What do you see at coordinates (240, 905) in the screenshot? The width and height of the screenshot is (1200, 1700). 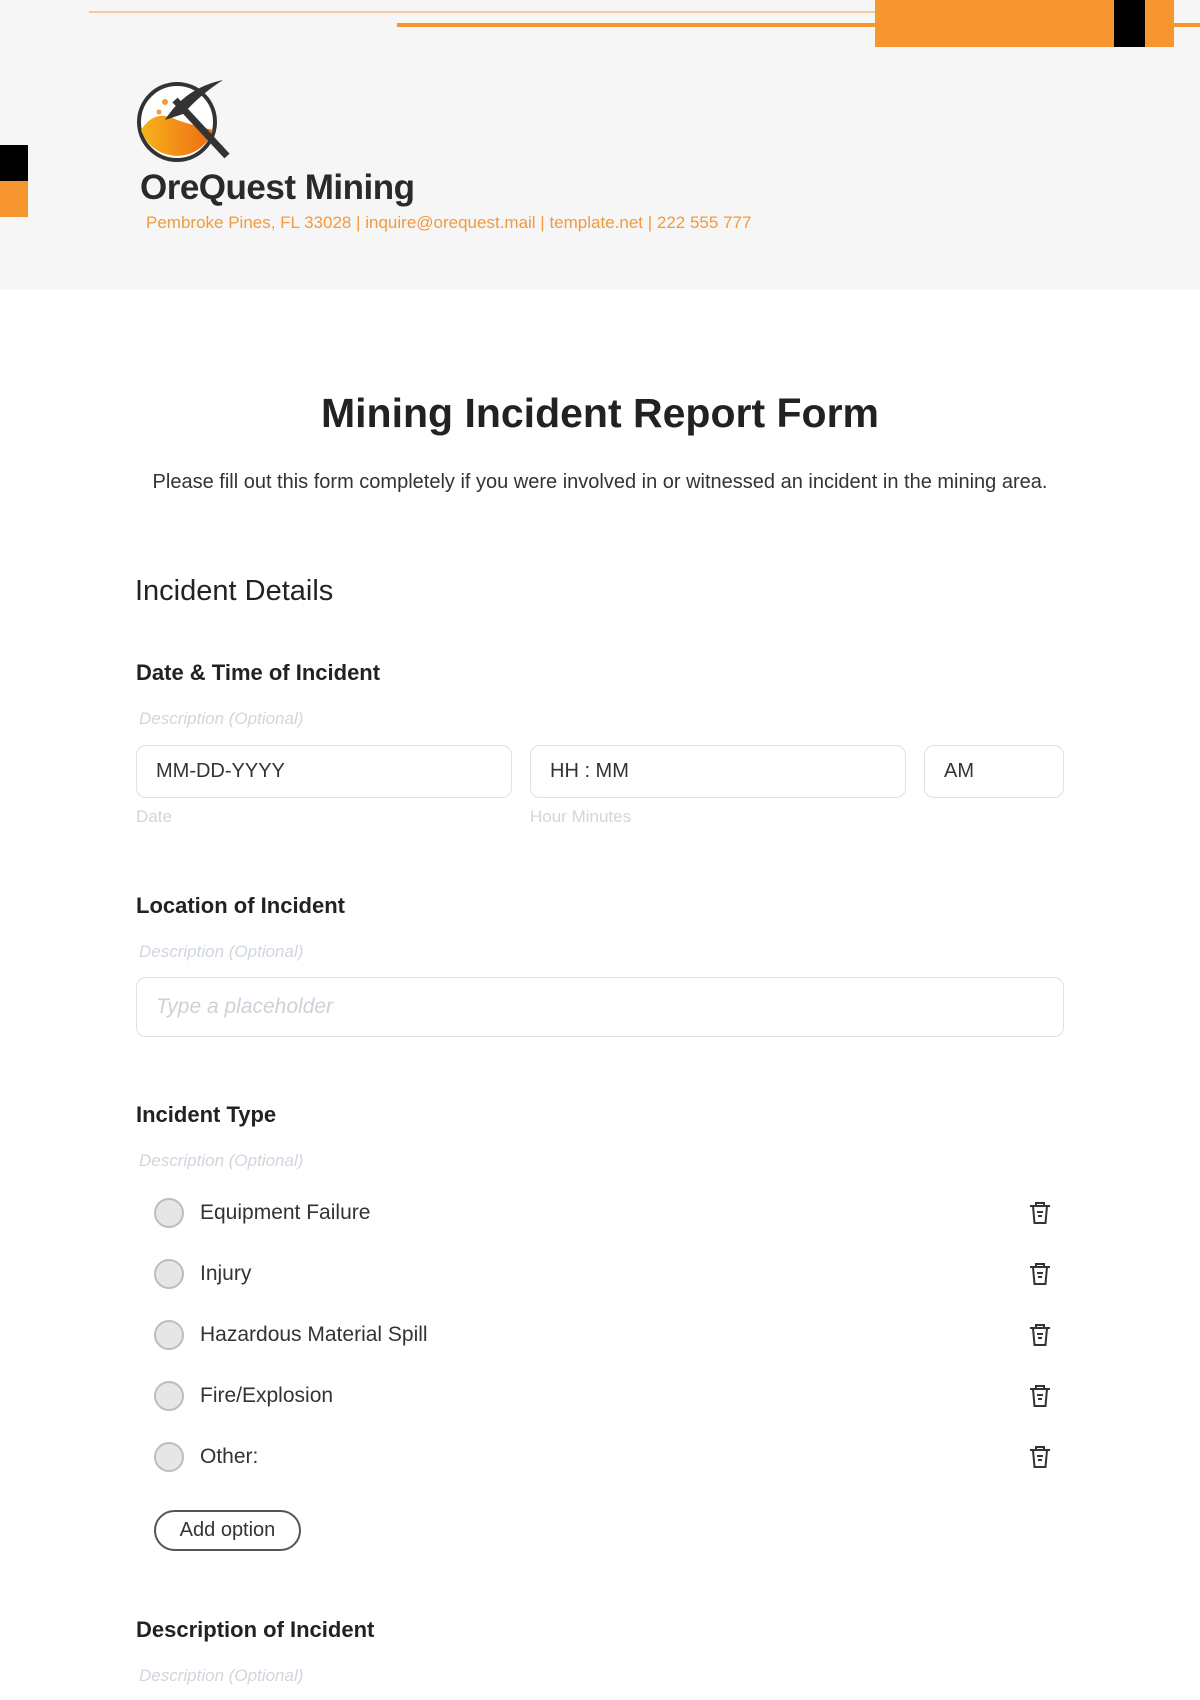 I see `question-label: Location of Incident` at bounding box center [240, 905].